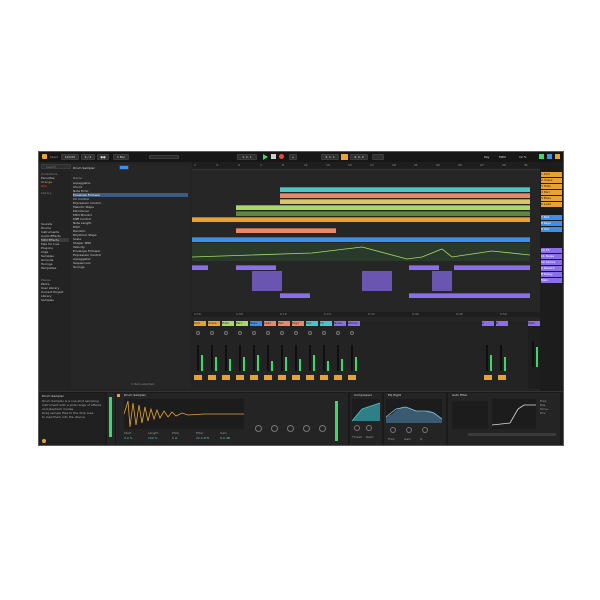  Describe the element at coordinates (470, 415) in the screenshot. I see `lfo-display` at that location.